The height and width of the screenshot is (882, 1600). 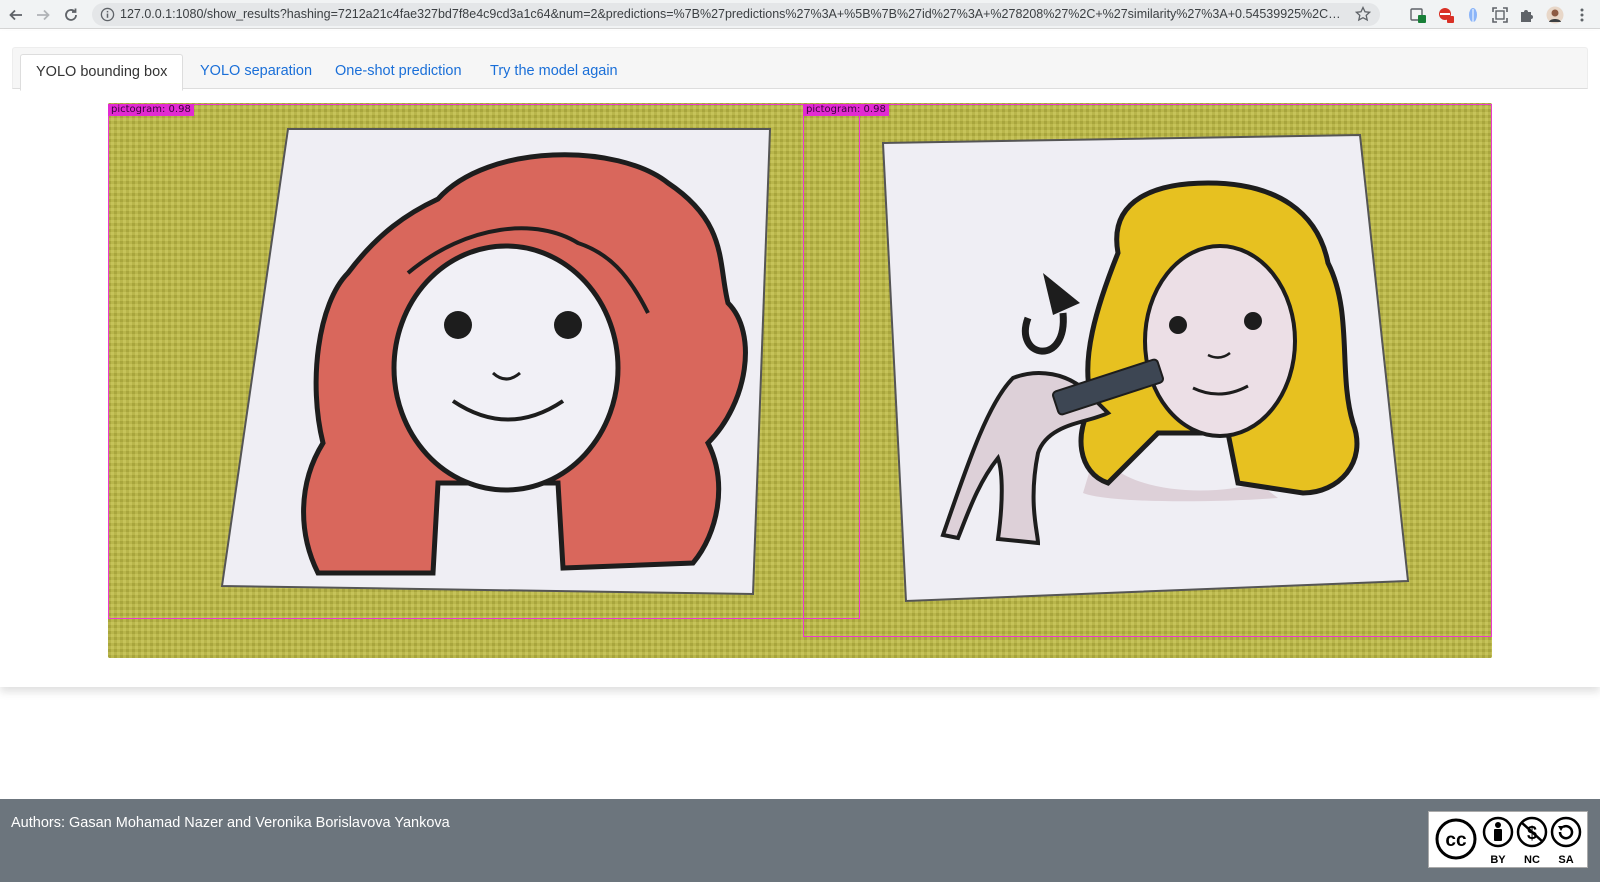 What do you see at coordinates (1582, 15) in the screenshot?
I see `browser-menu-icon` at bounding box center [1582, 15].